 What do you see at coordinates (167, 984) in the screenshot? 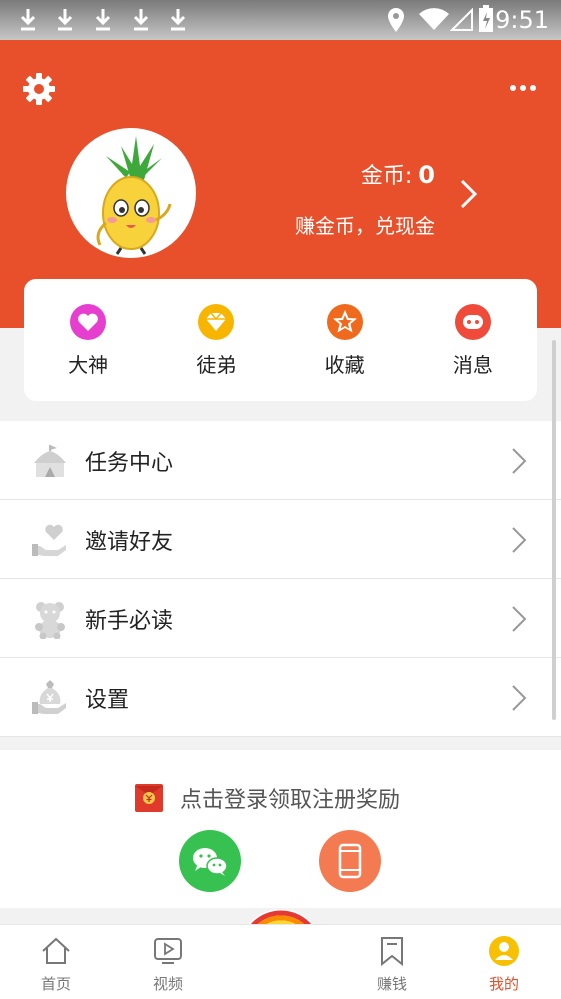
I see `tab-label: 视频` at bounding box center [167, 984].